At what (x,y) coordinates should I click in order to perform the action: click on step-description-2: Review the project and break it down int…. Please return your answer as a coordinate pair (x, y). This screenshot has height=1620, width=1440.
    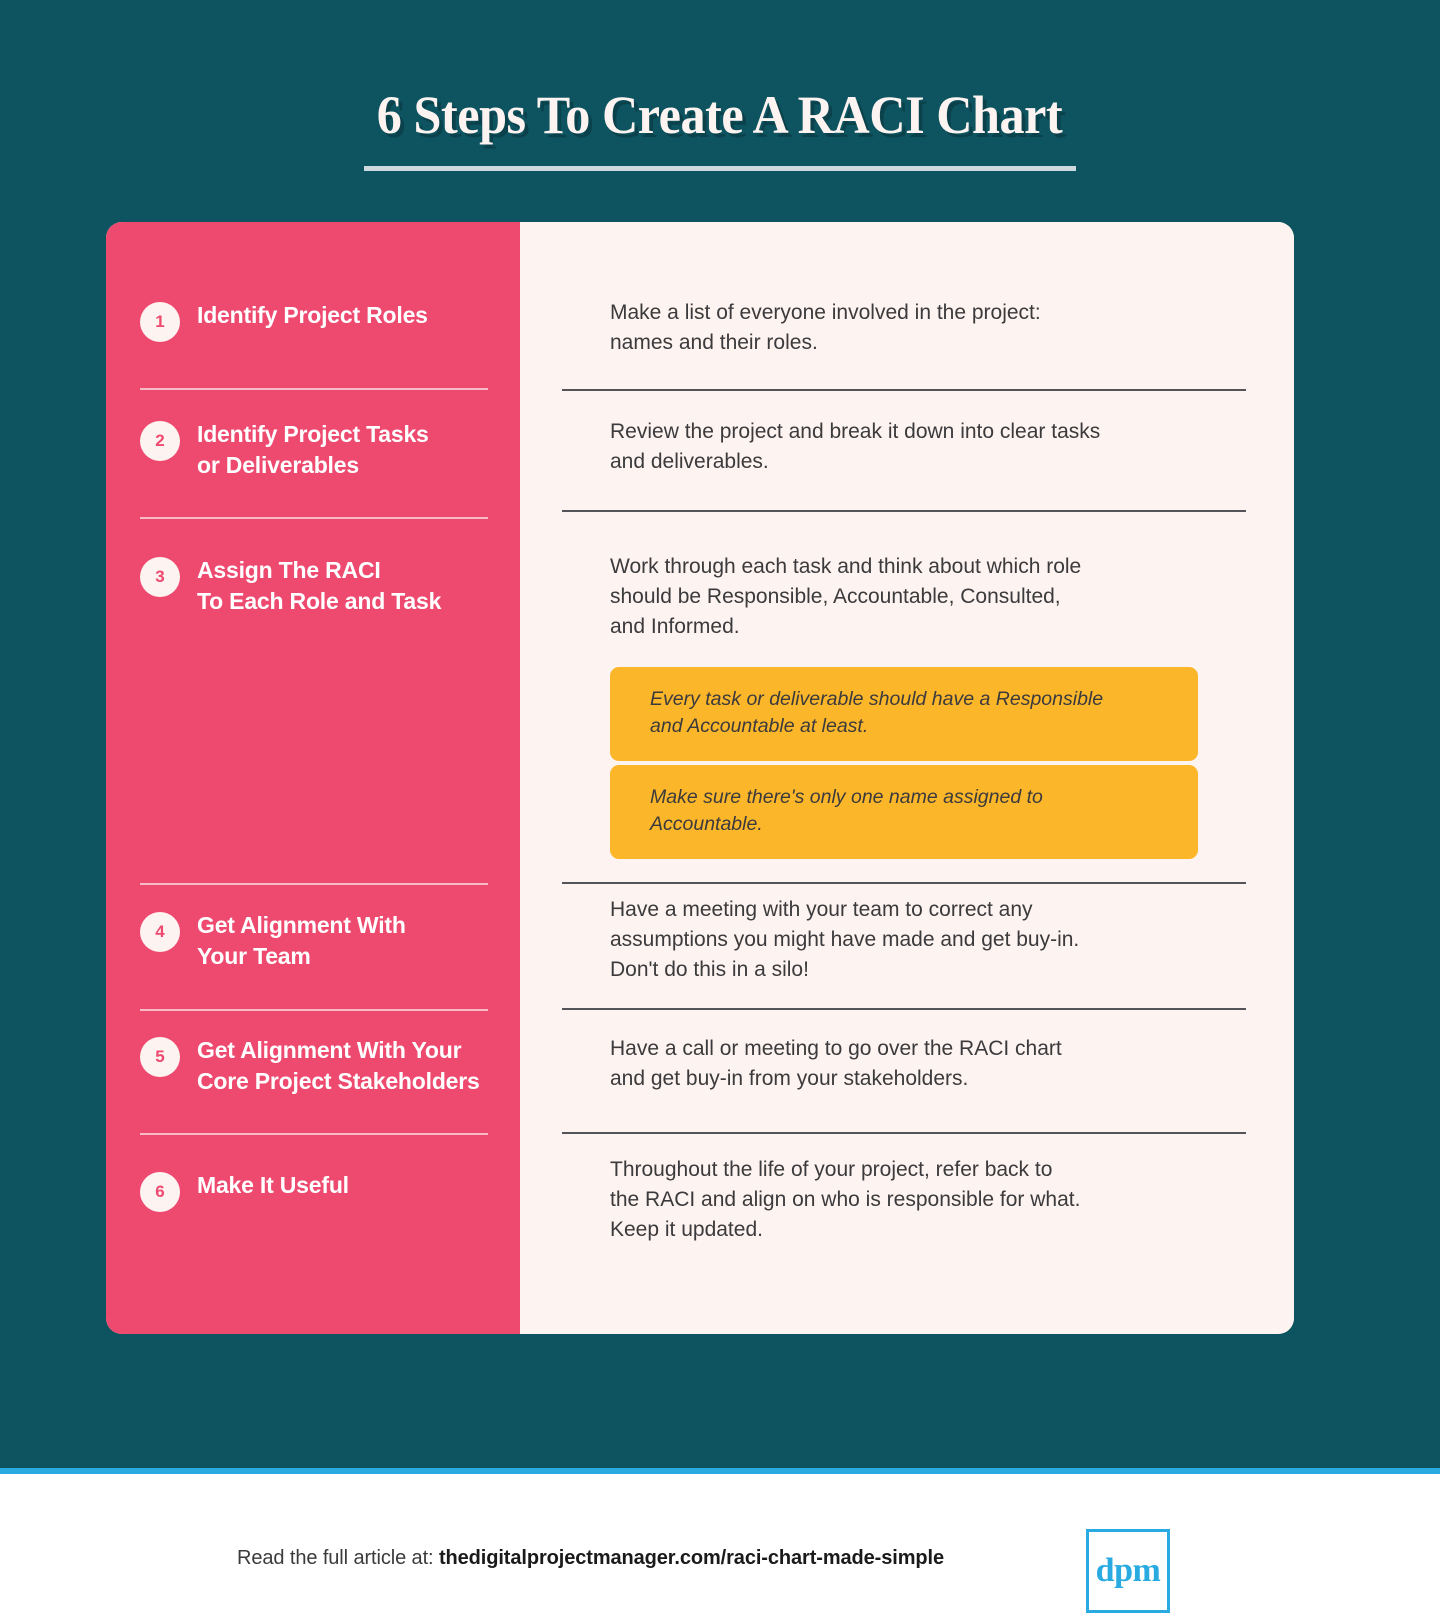
    Looking at the image, I should click on (855, 446).